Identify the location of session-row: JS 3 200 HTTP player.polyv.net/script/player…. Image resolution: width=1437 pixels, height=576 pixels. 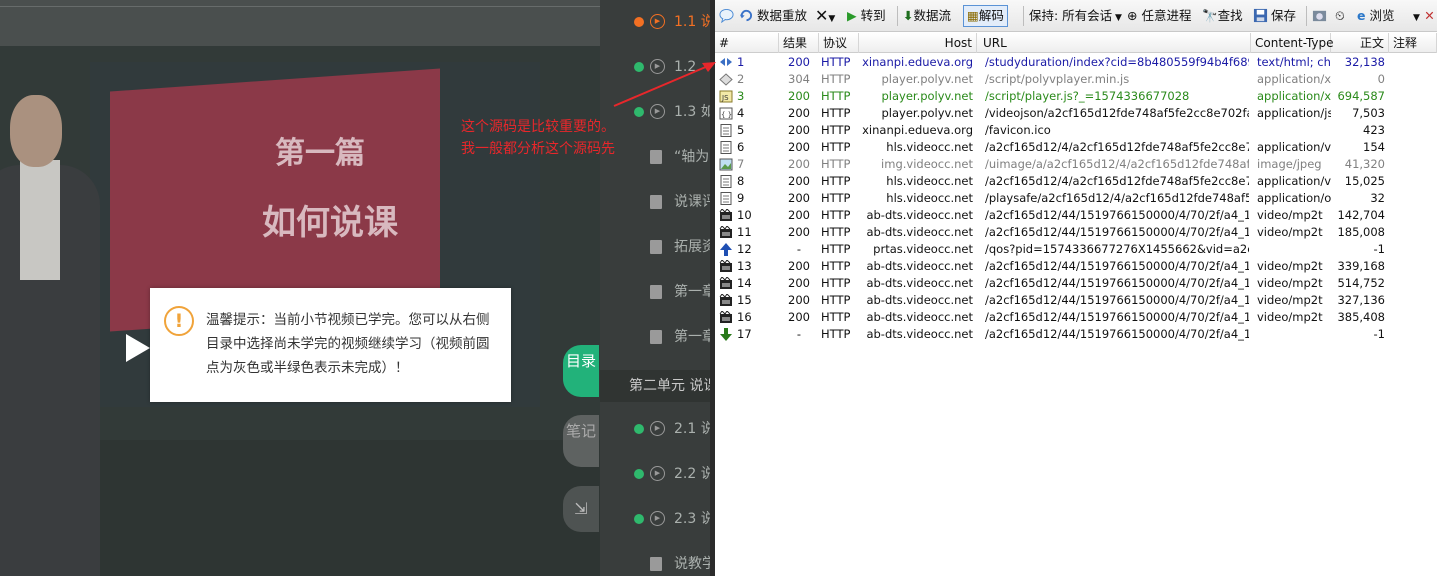
(1076, 96).